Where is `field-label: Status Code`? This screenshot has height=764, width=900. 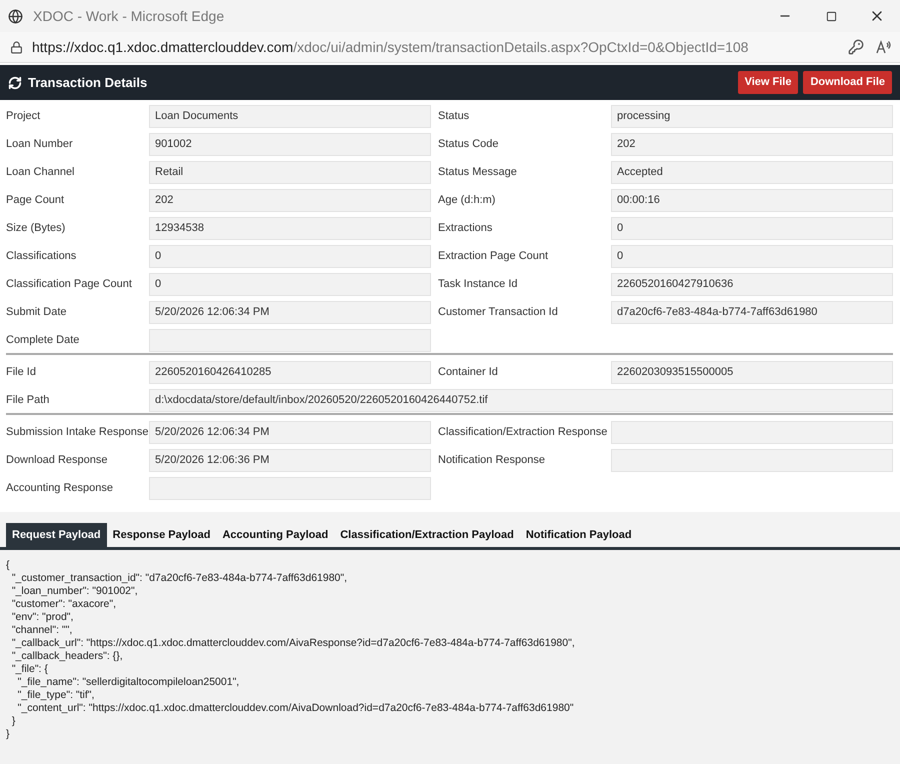
field-label: Status Code is located at coordinates (468, 144).